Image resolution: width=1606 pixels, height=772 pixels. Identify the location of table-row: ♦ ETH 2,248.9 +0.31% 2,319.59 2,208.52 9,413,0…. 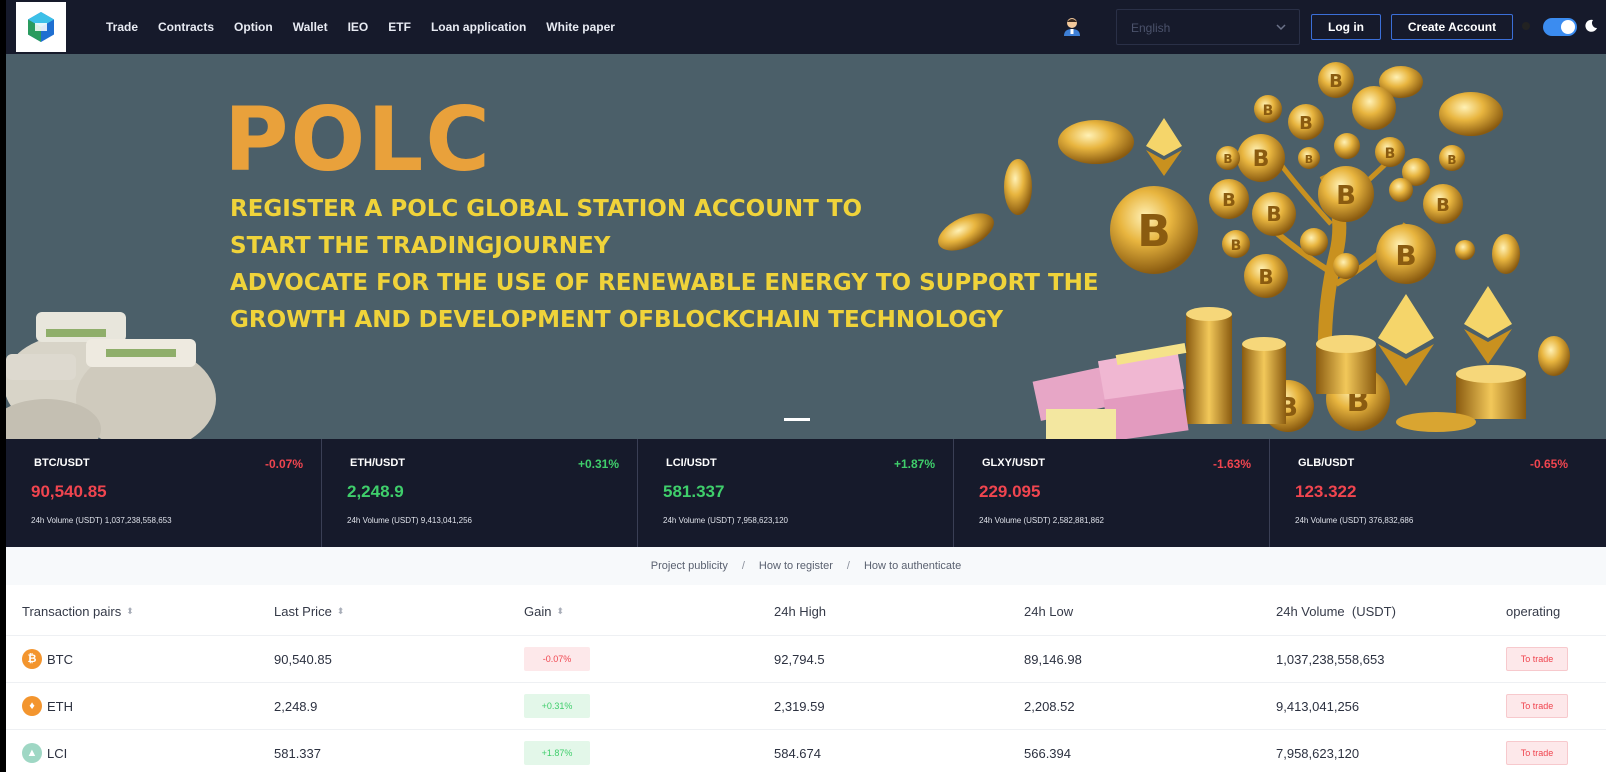
(806, 706).